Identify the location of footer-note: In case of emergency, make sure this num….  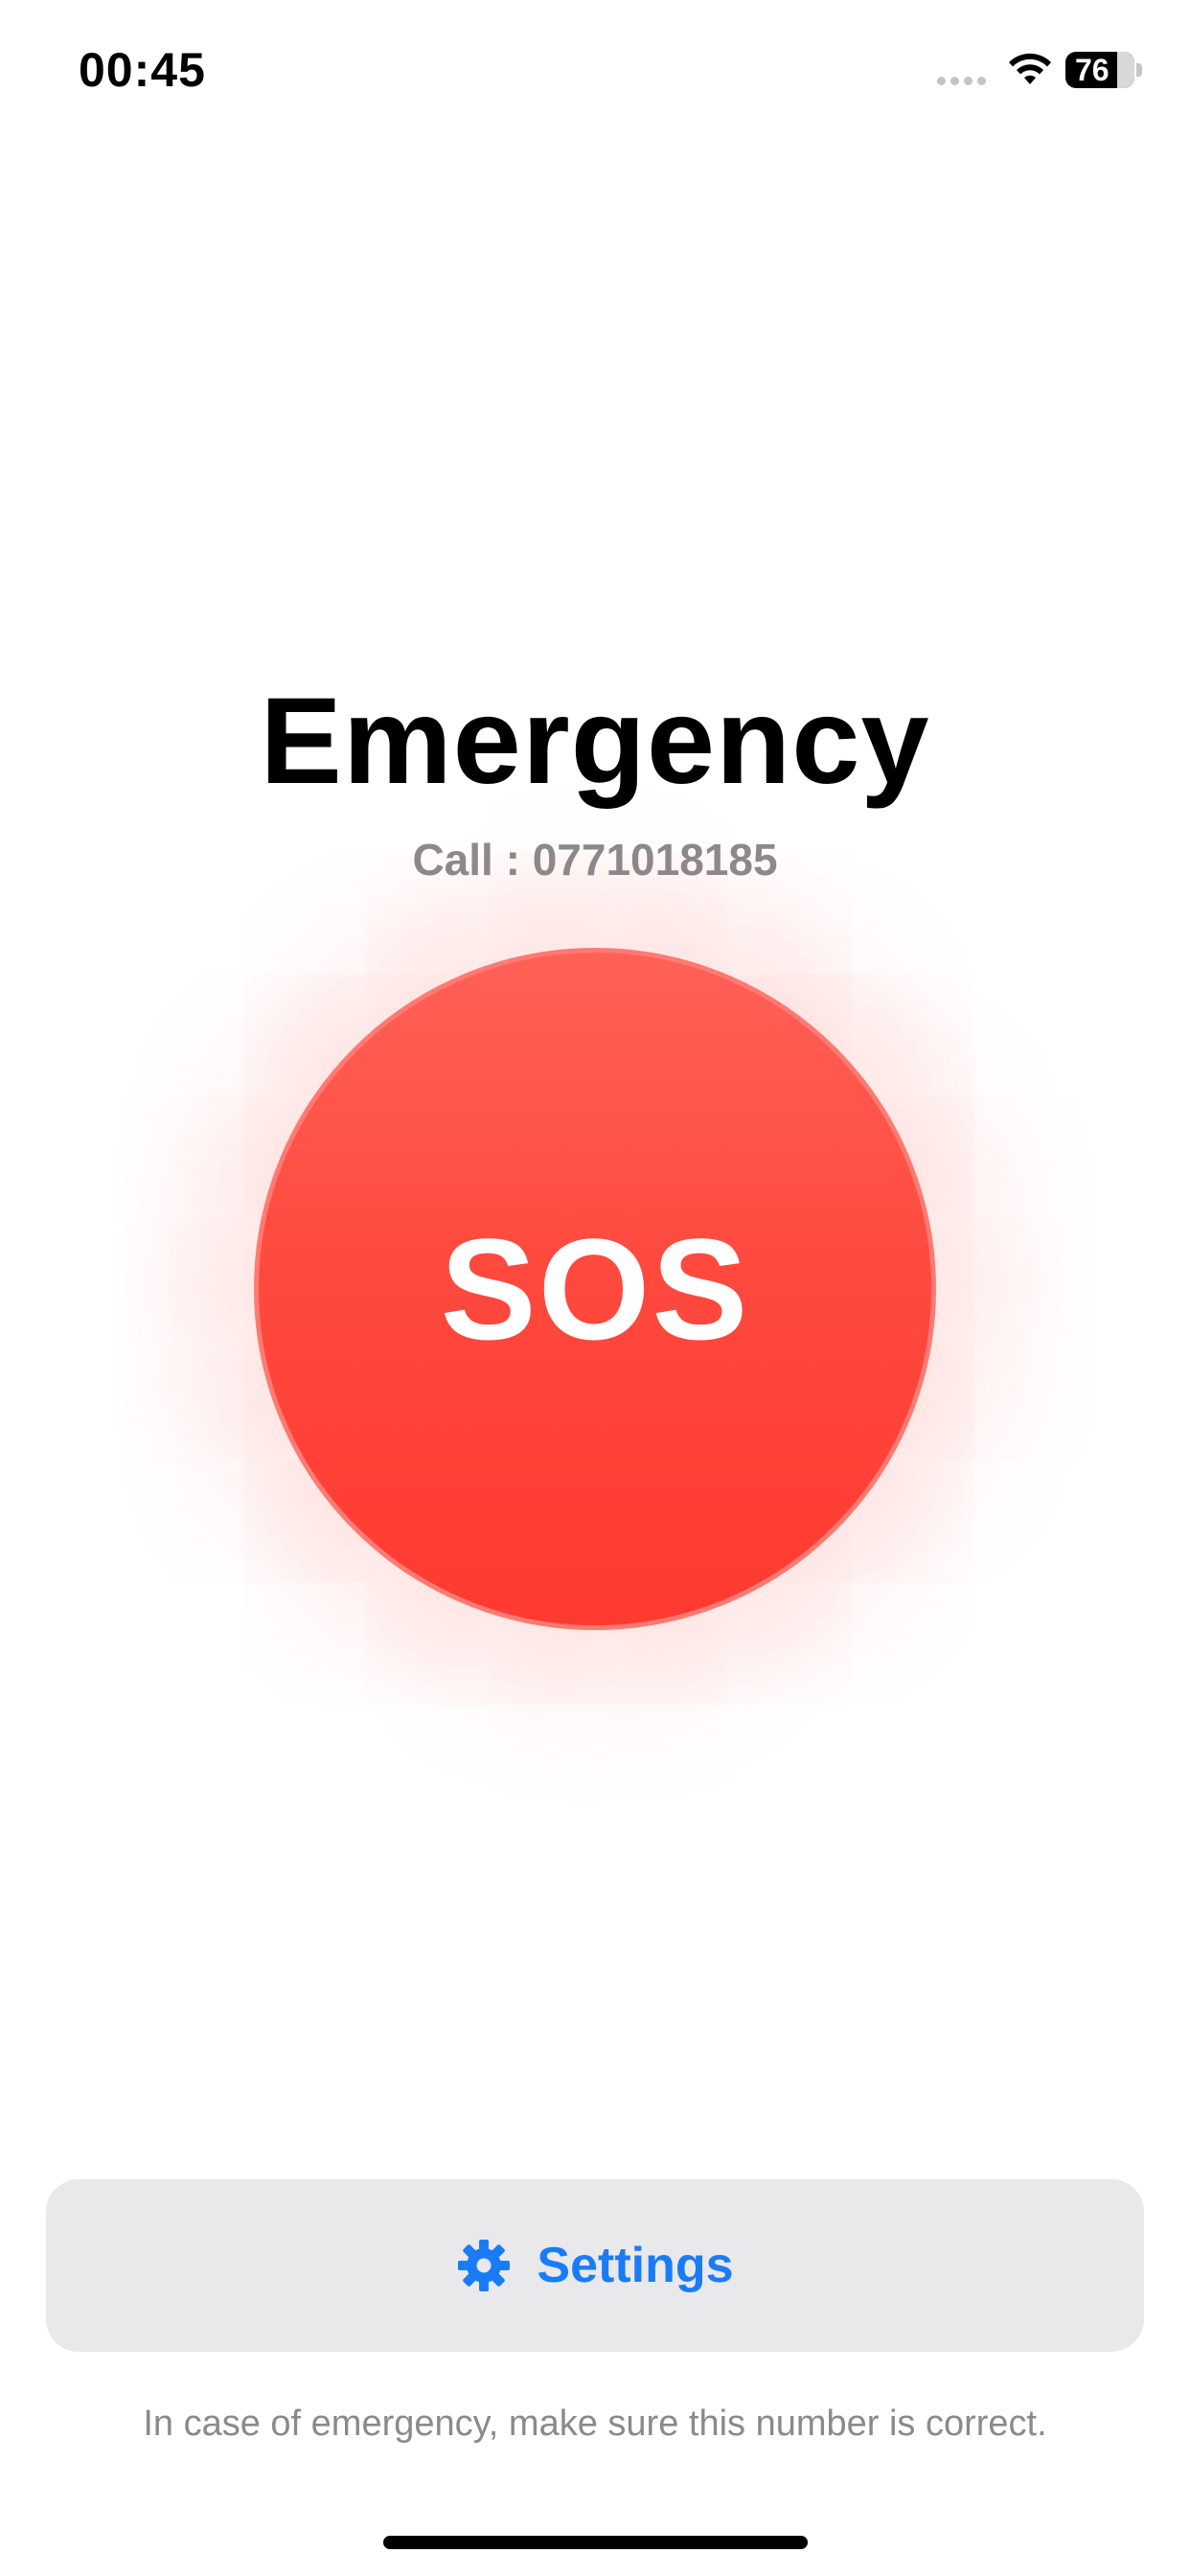
(595, 2424).